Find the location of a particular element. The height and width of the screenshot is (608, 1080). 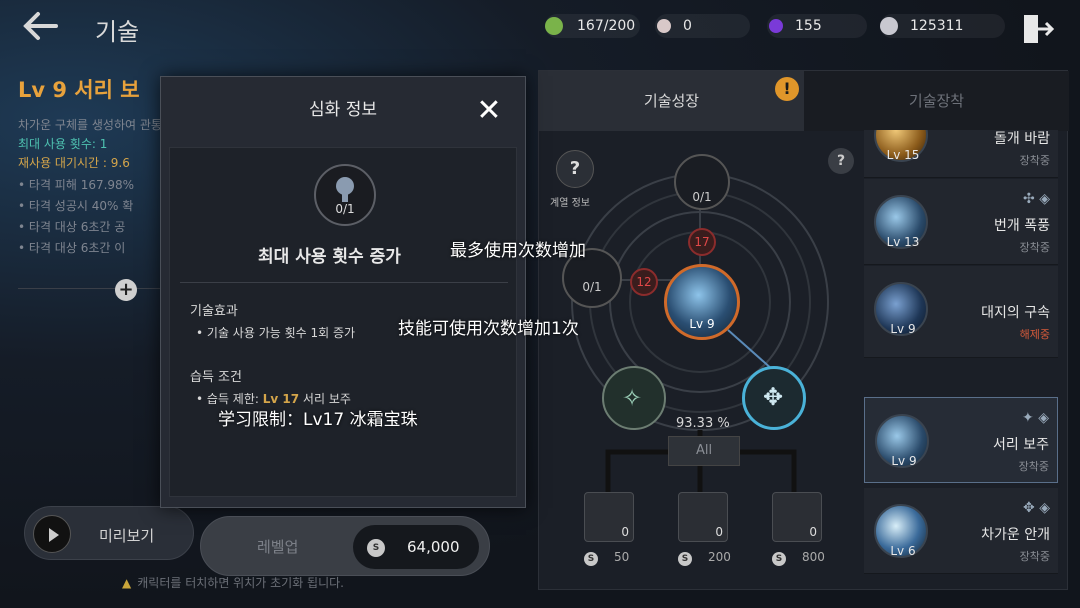

skill-icon: Lv 13 is located at coordinates (901, 222).